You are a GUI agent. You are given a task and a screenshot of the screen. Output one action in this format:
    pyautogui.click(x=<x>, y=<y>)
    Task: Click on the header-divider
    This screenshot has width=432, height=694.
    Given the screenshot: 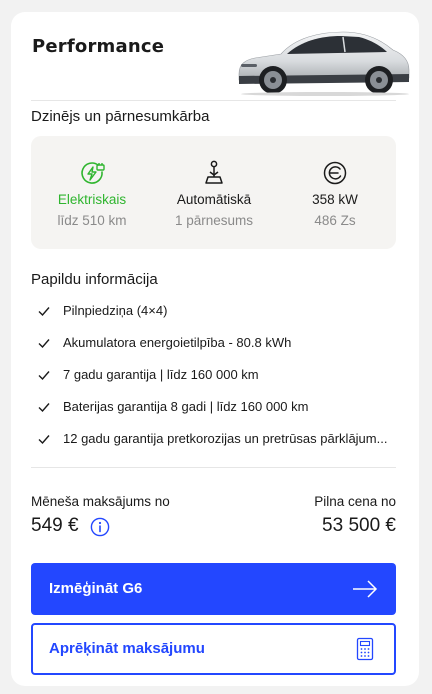 What is the action you would take?
    pyautogui.click(x=213, y=100)
    